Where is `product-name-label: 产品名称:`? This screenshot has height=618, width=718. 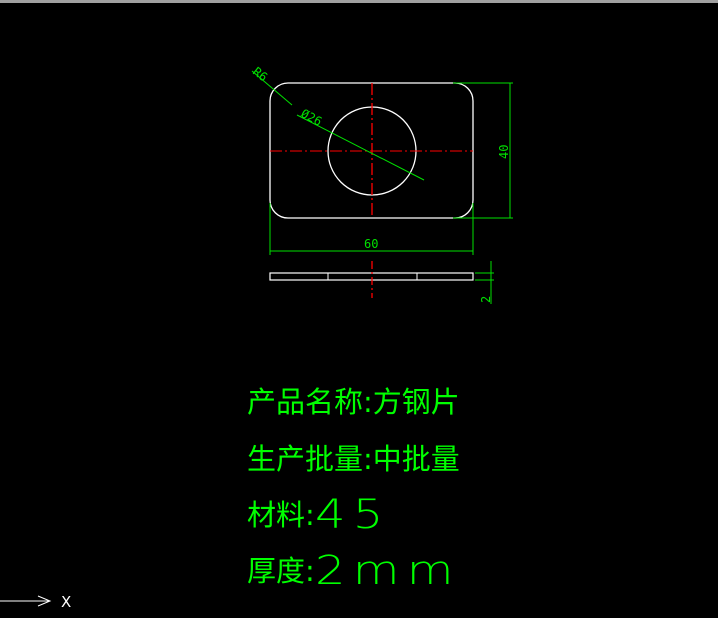
product-name-label: 产品名称: is located at coordinates (310, 402).